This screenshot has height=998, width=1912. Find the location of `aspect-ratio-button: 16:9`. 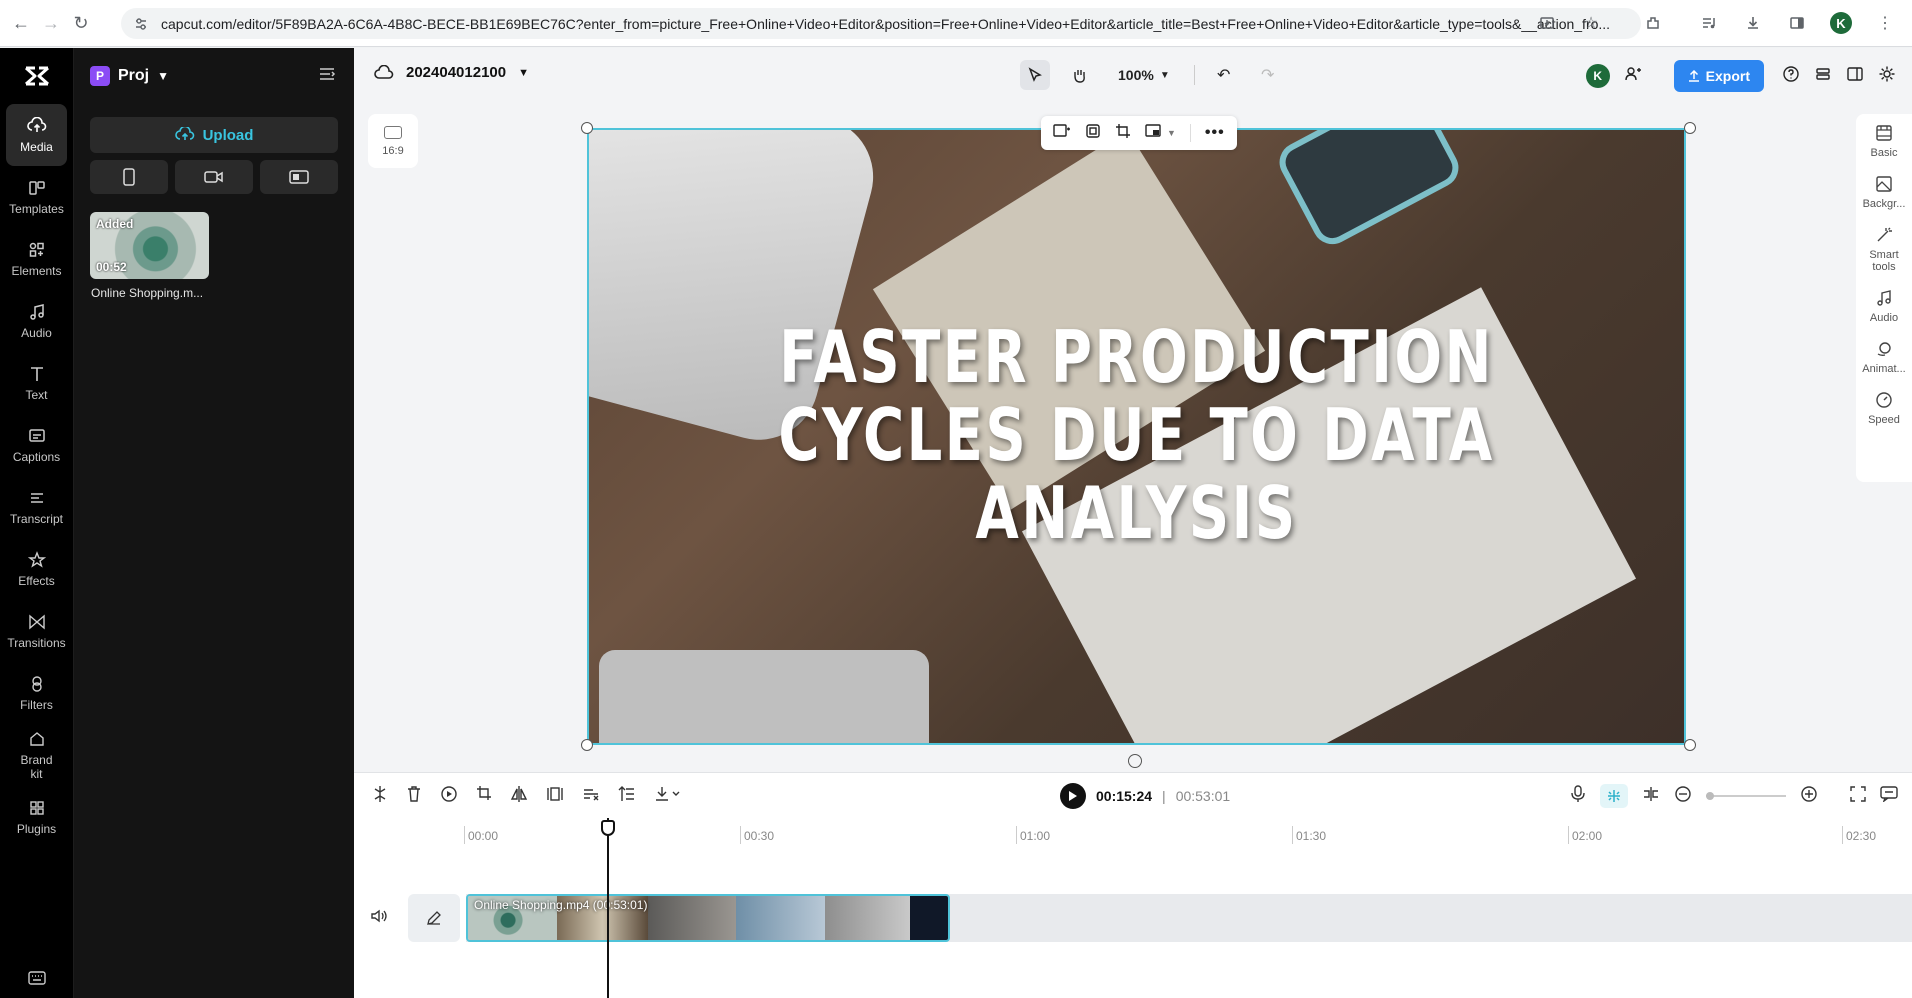

aspect-ratio-button: 16:9 is located at coordinates (393, 141).